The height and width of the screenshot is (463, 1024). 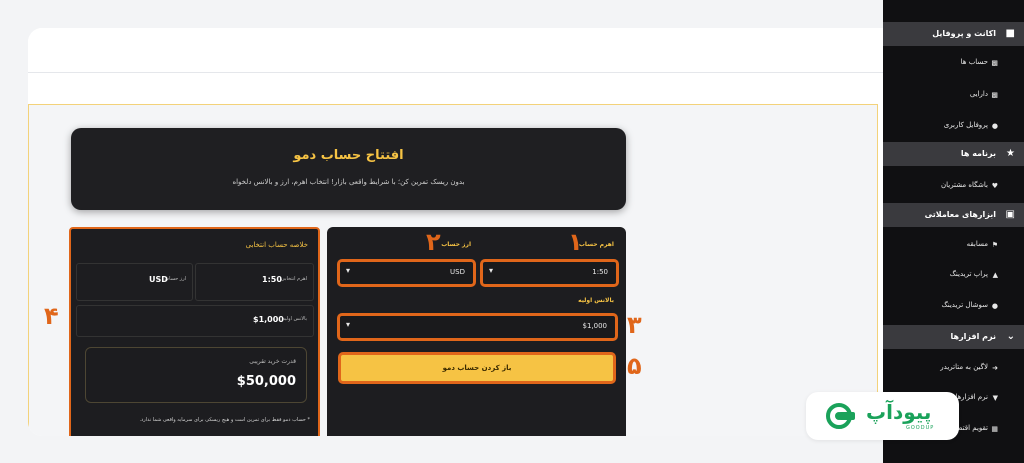 What do you see at coordinates (595, 326) in the screenshot?
I see `balance-select-value: $1,000` at bounding box center [595, 326].